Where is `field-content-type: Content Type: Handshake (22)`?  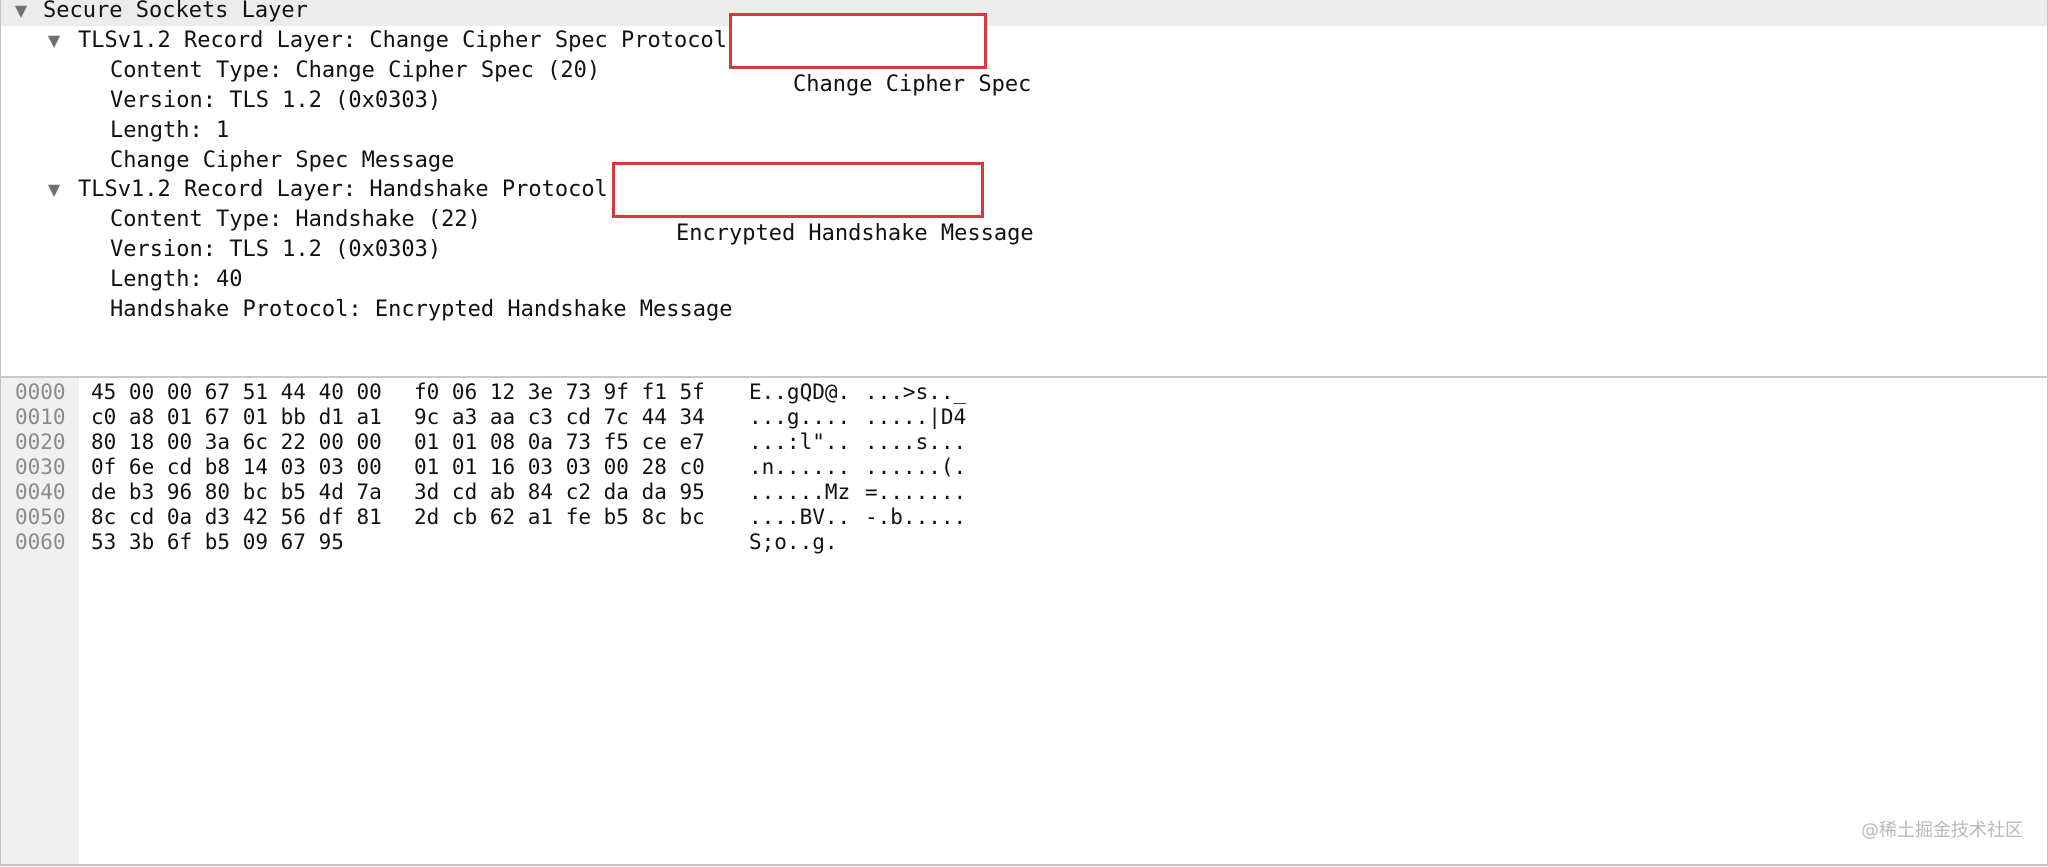
field-content-type: Content Type: Handshake (22) is located at coordinates (295, 219).